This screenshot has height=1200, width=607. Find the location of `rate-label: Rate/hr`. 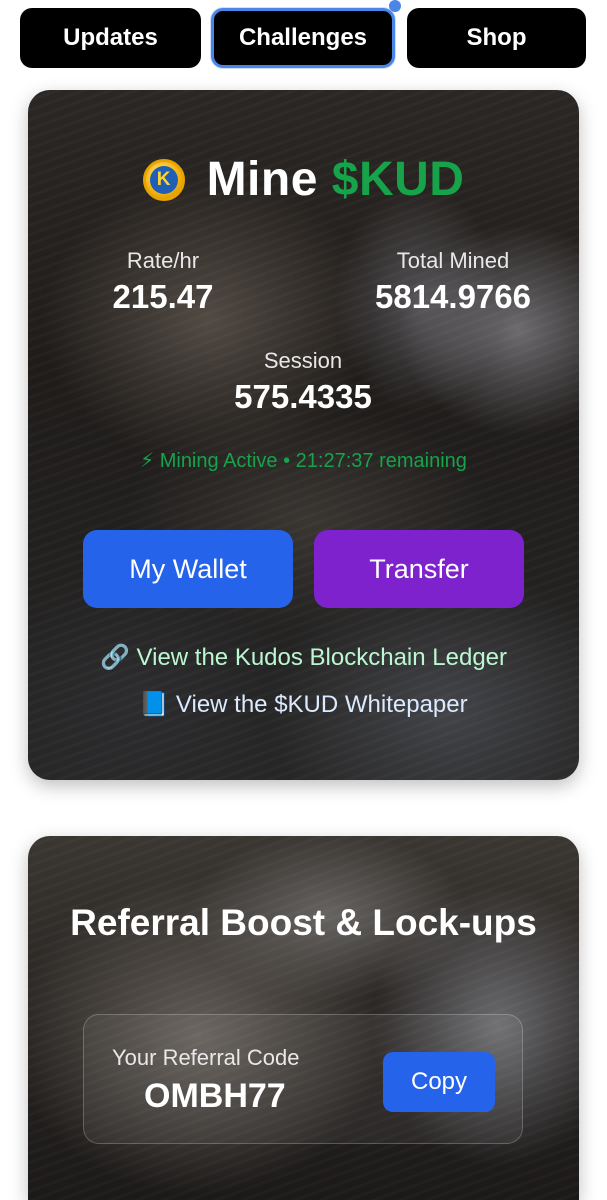

rate-label: Rate/hr is located at coordinates (163, 260).